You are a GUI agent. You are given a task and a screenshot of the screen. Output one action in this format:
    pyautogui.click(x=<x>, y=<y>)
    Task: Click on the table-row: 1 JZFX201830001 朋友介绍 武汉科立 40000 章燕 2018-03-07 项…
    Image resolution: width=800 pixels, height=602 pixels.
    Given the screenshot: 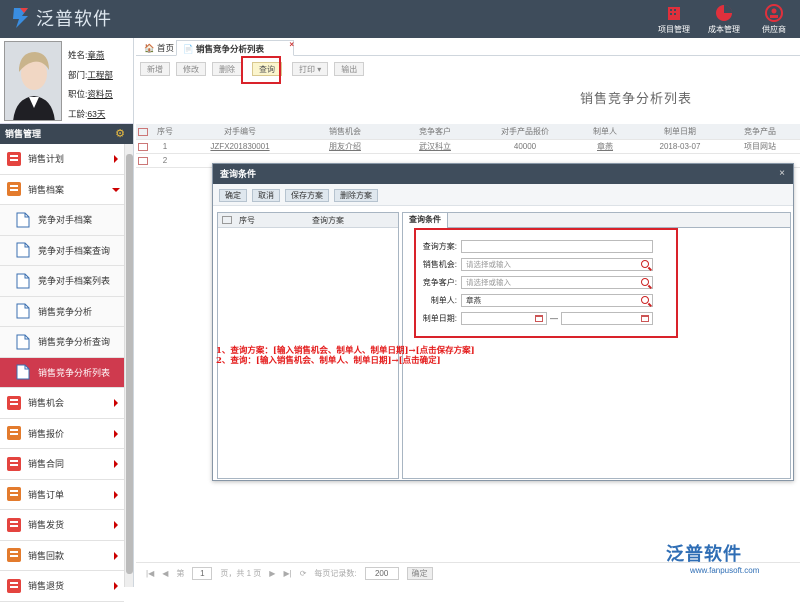 What is the action you would take?
    pyautogui.click(x=468, y=147)
    